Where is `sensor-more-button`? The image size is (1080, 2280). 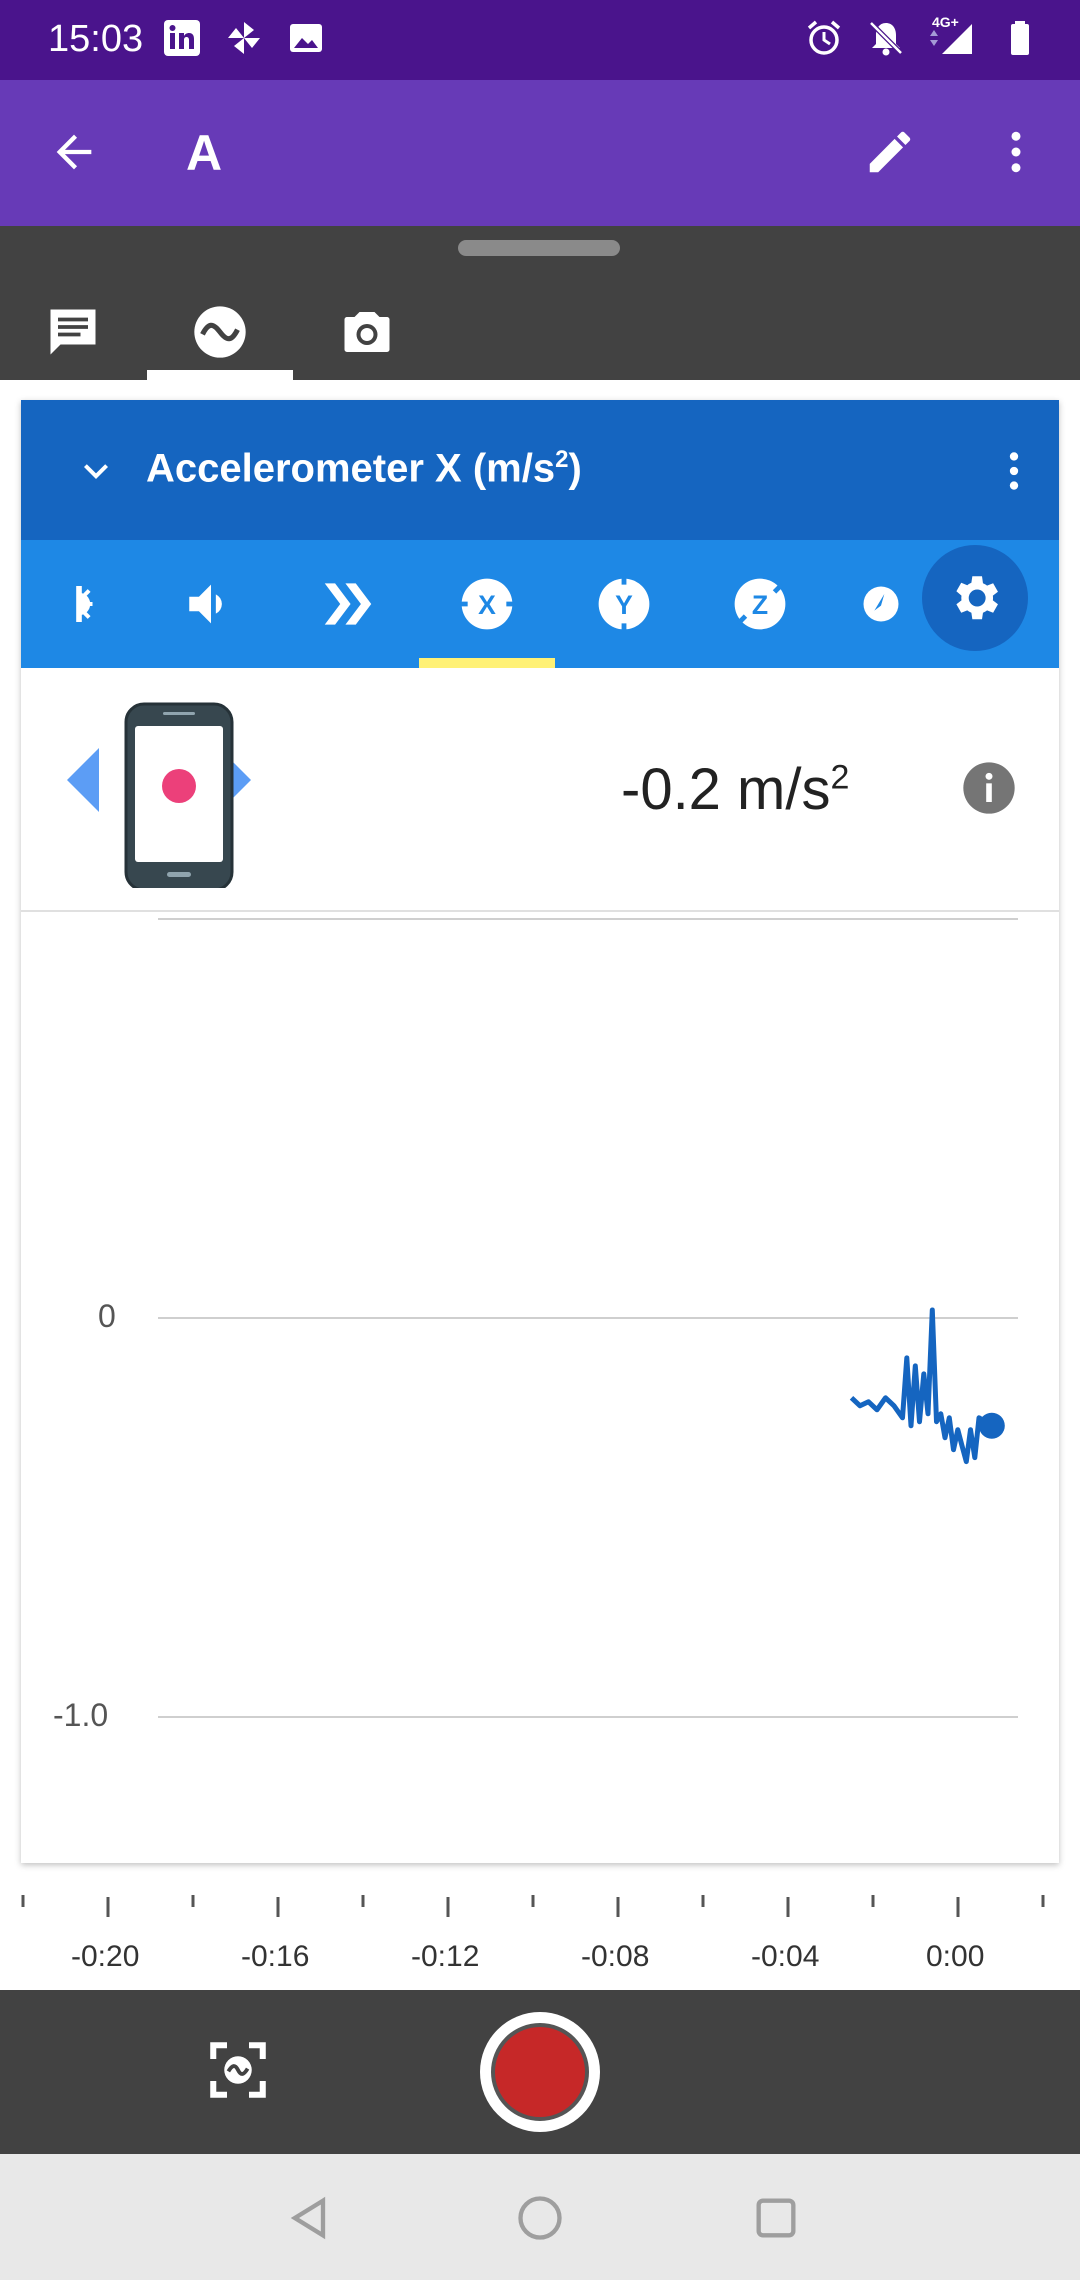
sensor-more-button is located at coordinates (1014, 471).